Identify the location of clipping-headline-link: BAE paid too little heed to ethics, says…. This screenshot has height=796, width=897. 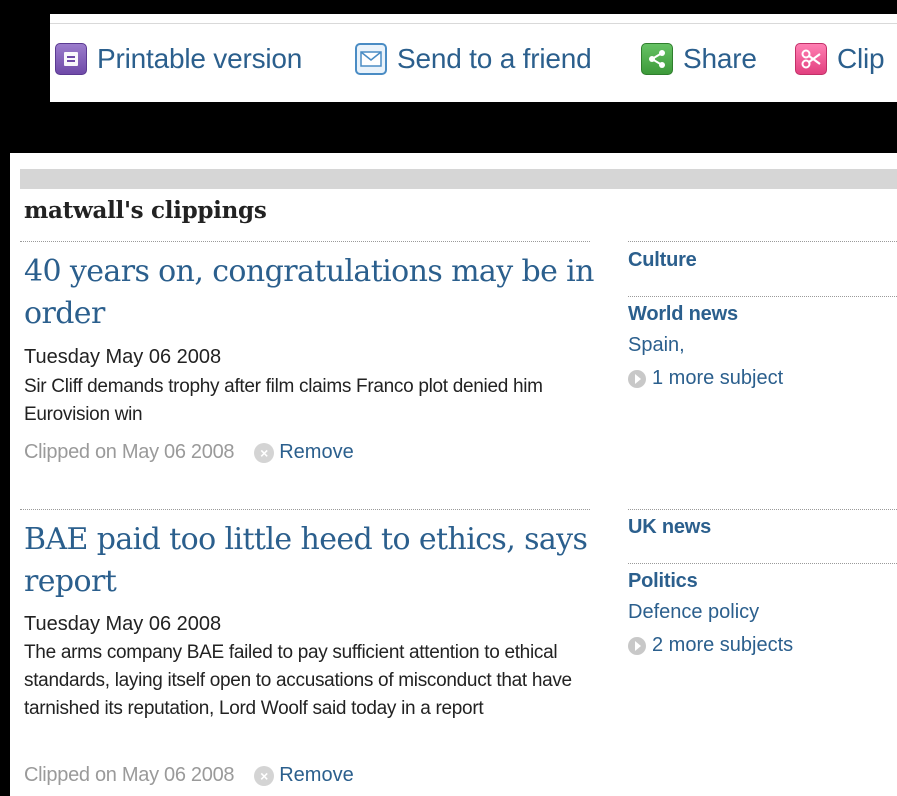
(314, 561).